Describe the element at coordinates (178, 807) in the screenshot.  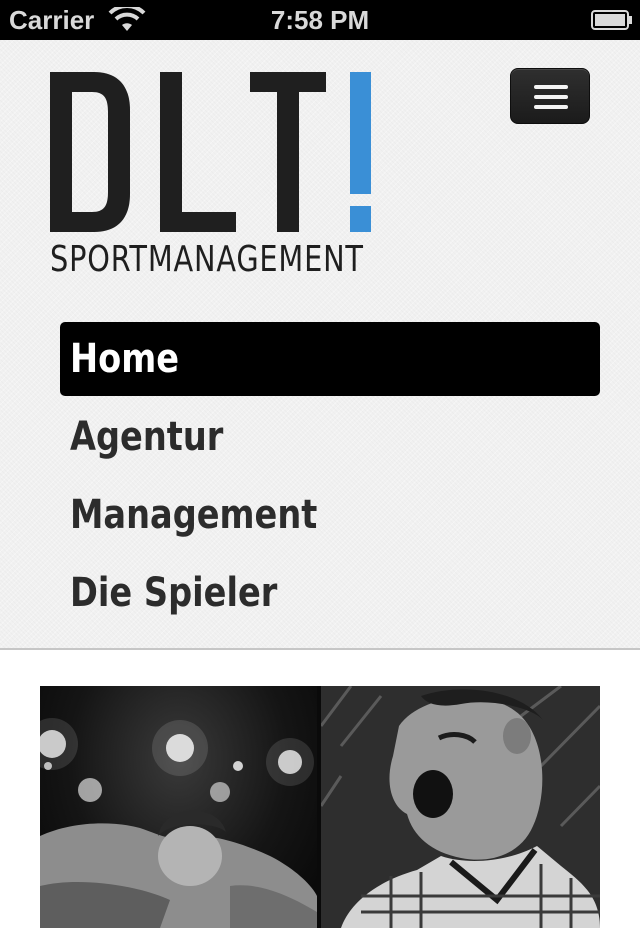
I see `player-push-up-photo` at that location.